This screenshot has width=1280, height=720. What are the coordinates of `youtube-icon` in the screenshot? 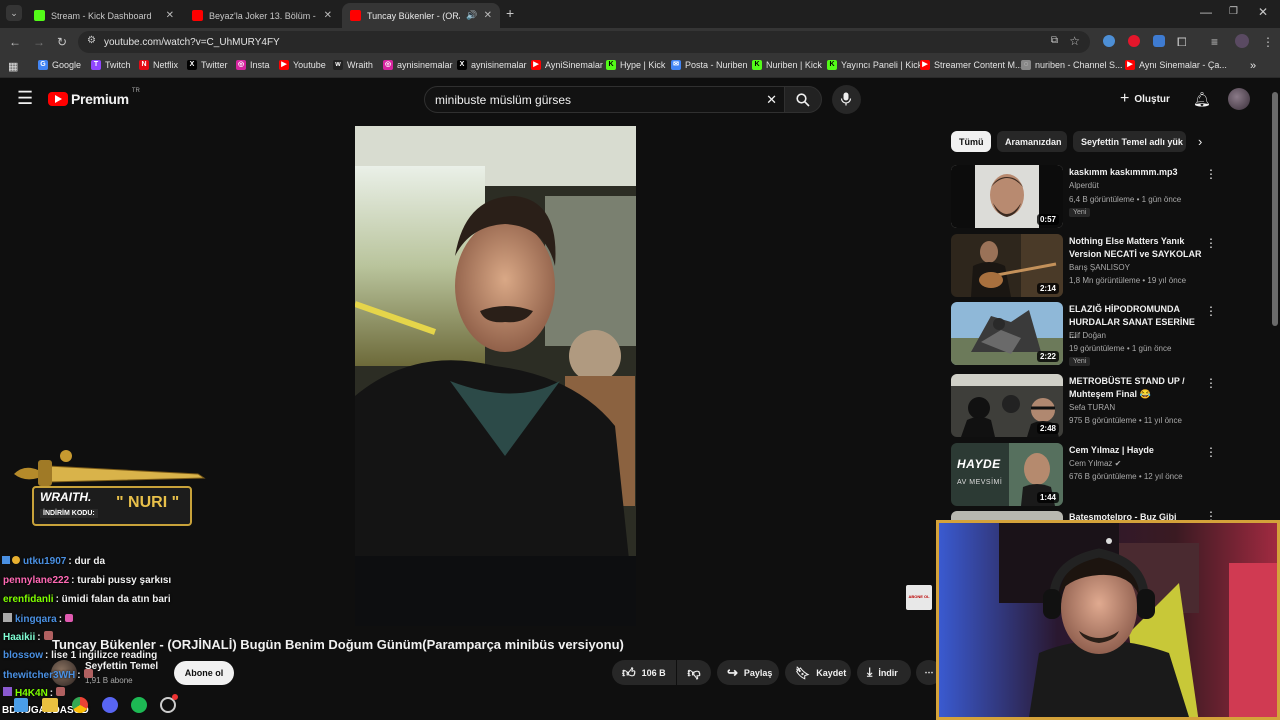 It's located at (355, 15).